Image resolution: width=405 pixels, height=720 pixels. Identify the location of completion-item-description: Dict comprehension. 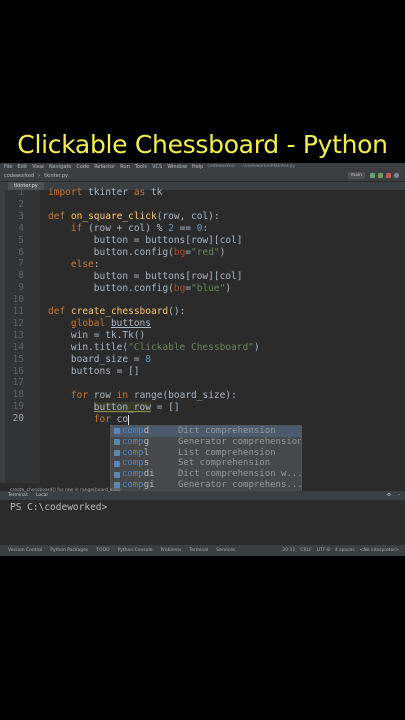
(227, 431).